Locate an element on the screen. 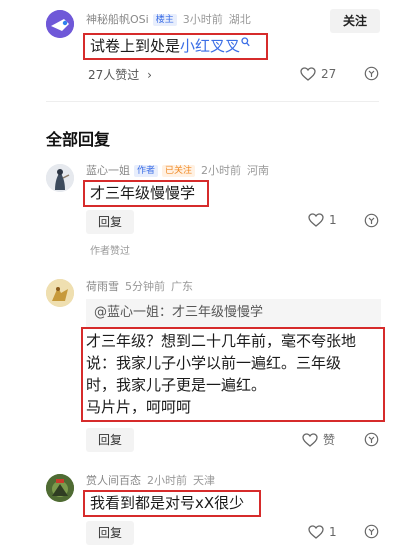 The image size is (419, 559). search-link: 小红叉叉 is located at coordinates (210, 46).